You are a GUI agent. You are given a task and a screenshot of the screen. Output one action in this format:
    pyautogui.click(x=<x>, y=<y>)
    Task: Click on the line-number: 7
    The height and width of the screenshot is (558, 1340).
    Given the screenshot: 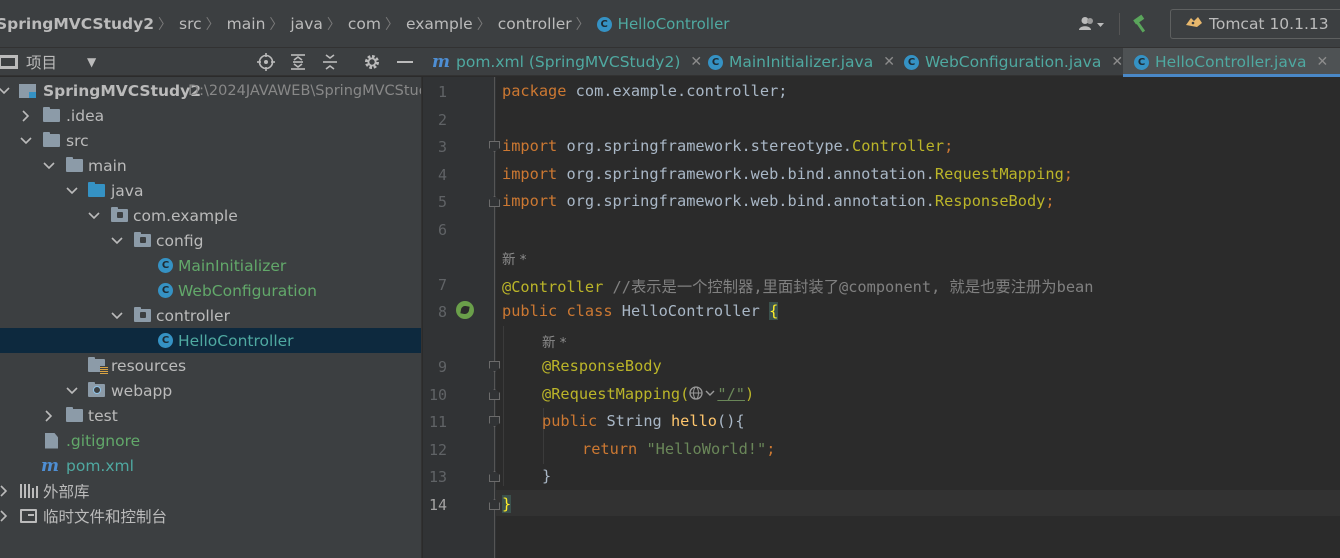 What is the action you would take?
    pyautogui.click(x=442, y=285)
    